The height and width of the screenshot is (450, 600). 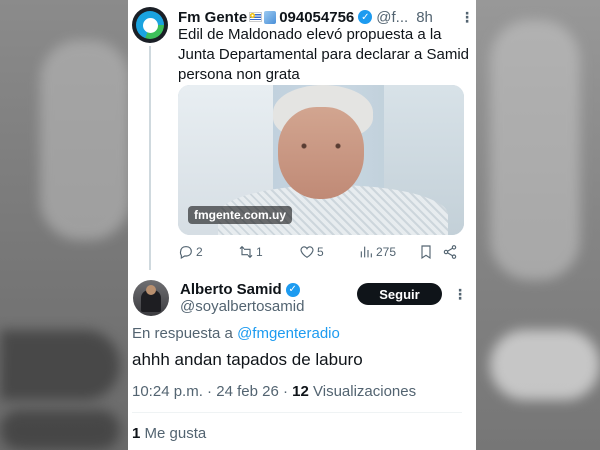 I want to click on bookmark-button, so click(x=427, y=252).